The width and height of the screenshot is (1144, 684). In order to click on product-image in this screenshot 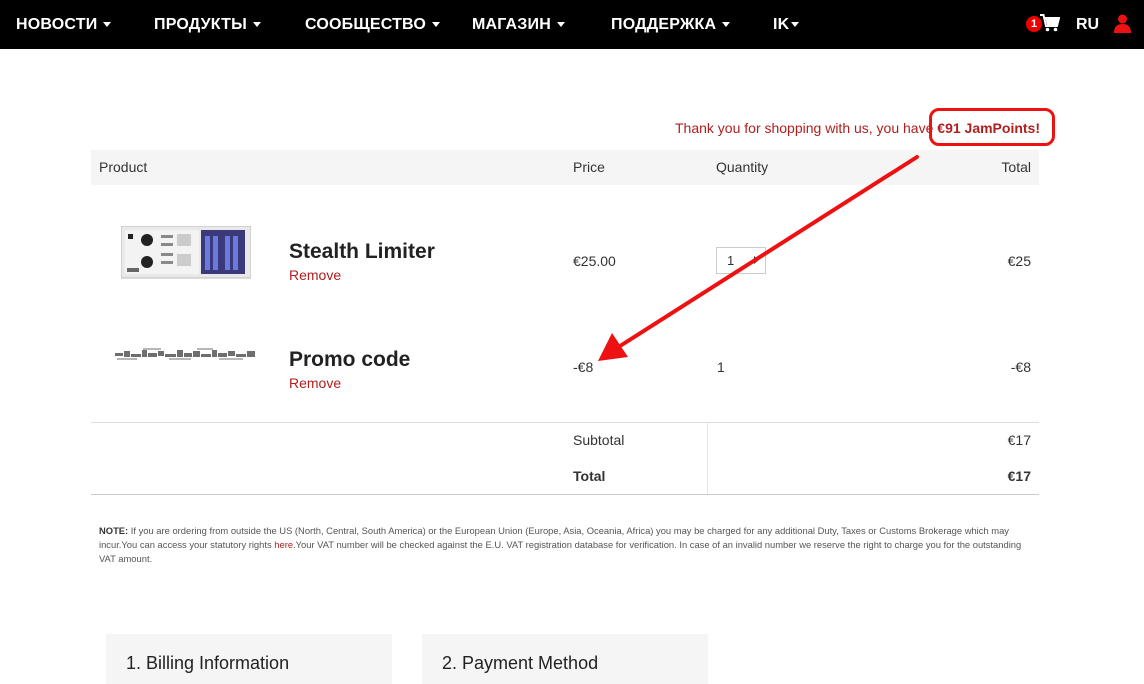, I will do `click(186, 252)`.